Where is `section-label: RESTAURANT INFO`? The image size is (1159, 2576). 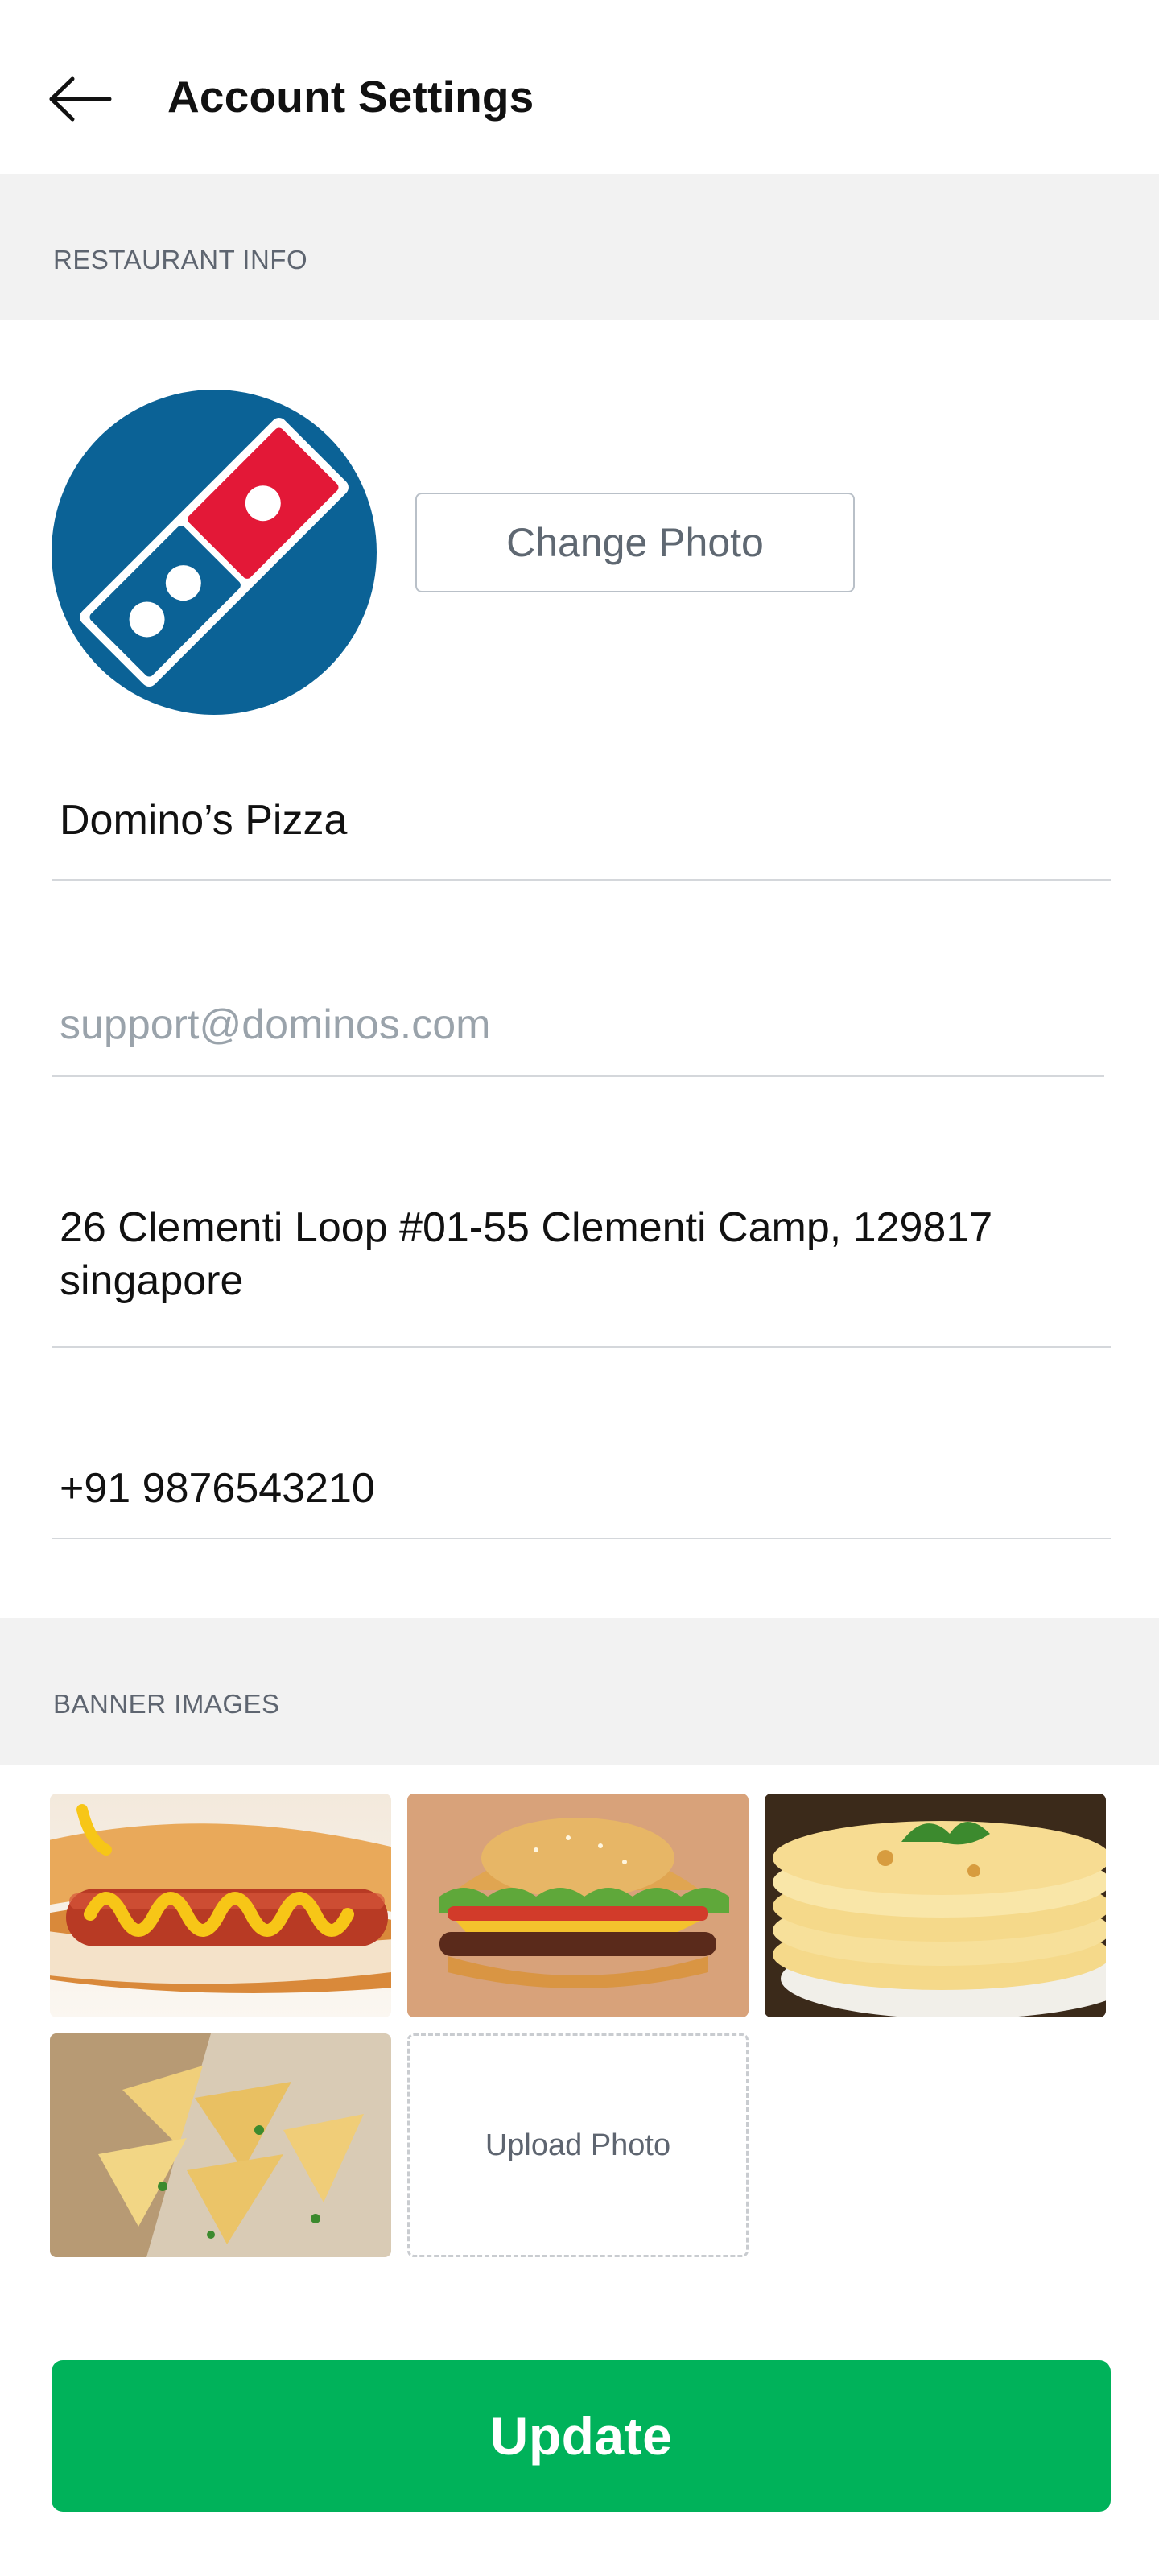
section-label: RESTAURANT INFO is located at coordinates (180, 260).